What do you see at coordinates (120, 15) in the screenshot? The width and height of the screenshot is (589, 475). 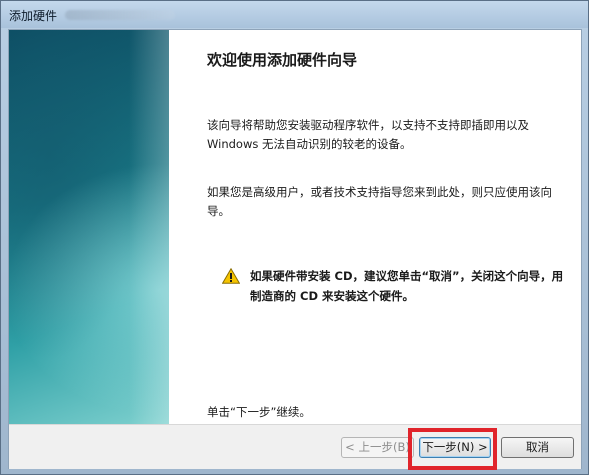 I see `title-bar-blurred-area` at bounding box center [120, 15].